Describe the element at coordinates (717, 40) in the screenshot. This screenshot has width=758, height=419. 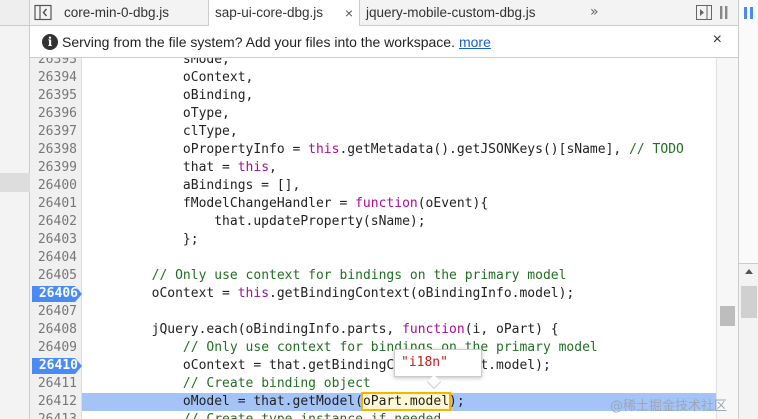
I see `infobar-close-icon: ×` at that location.